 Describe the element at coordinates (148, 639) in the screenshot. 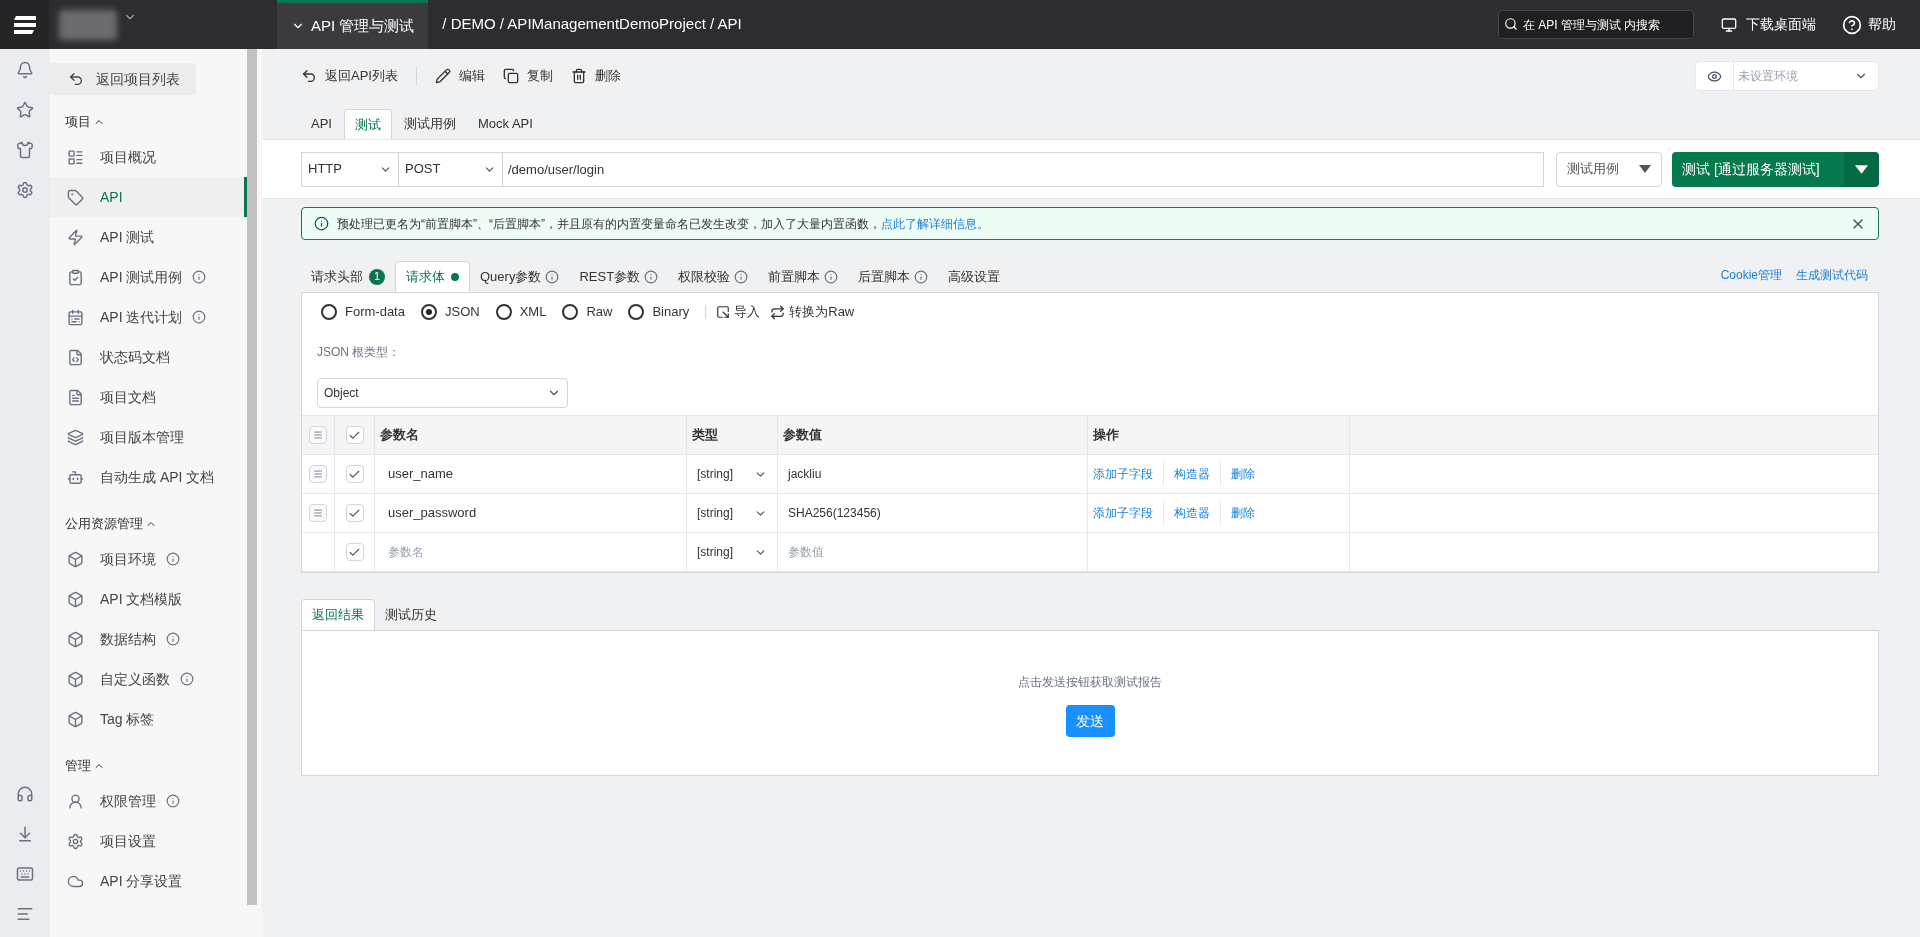

I see `sidebar-item: 数据结构` at that location.